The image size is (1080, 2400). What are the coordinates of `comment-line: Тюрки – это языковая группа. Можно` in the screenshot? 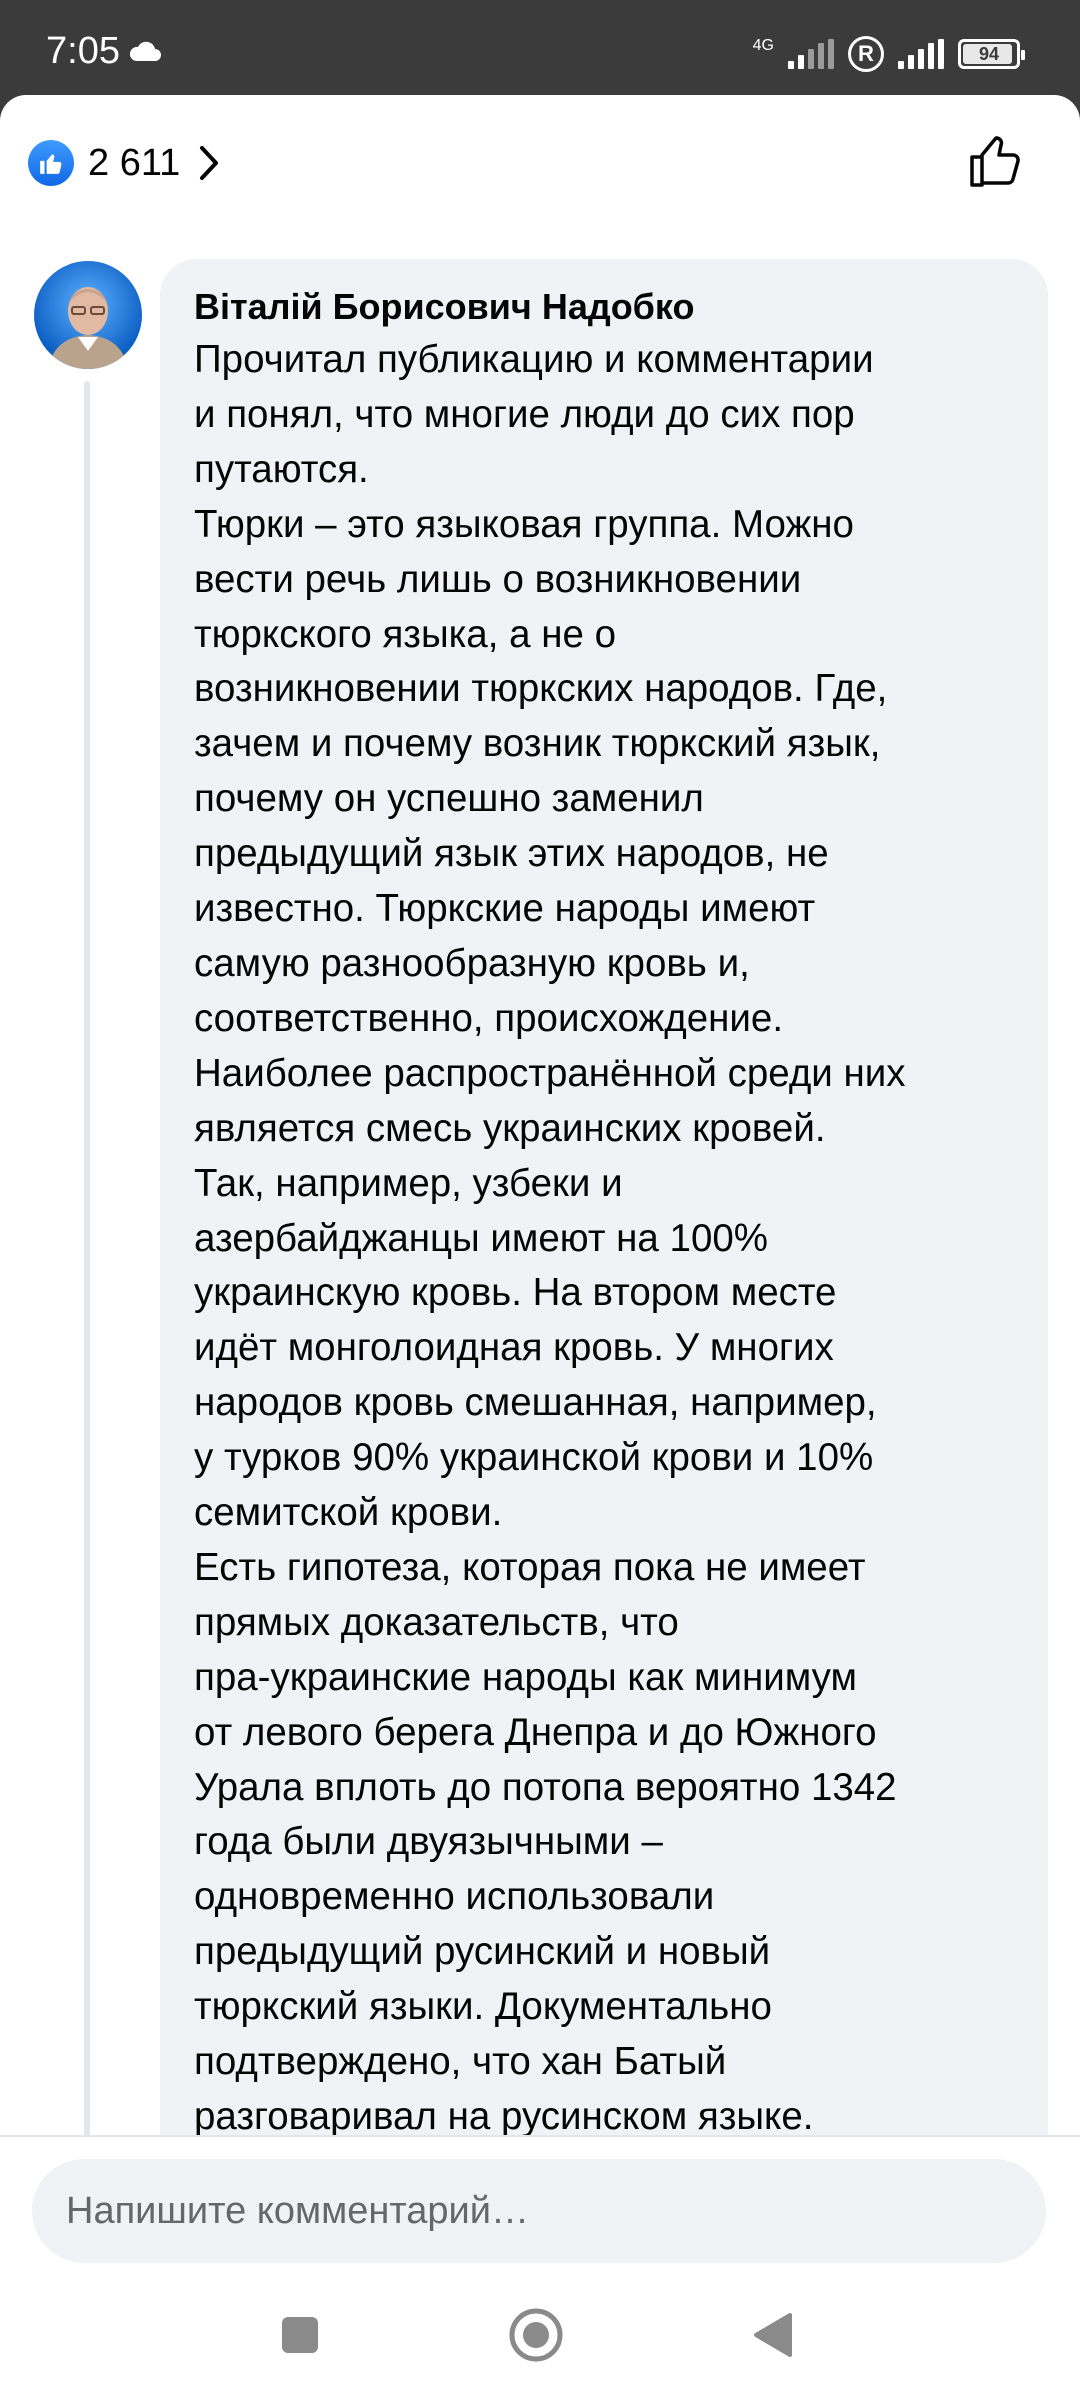 It's located at (524, 524).